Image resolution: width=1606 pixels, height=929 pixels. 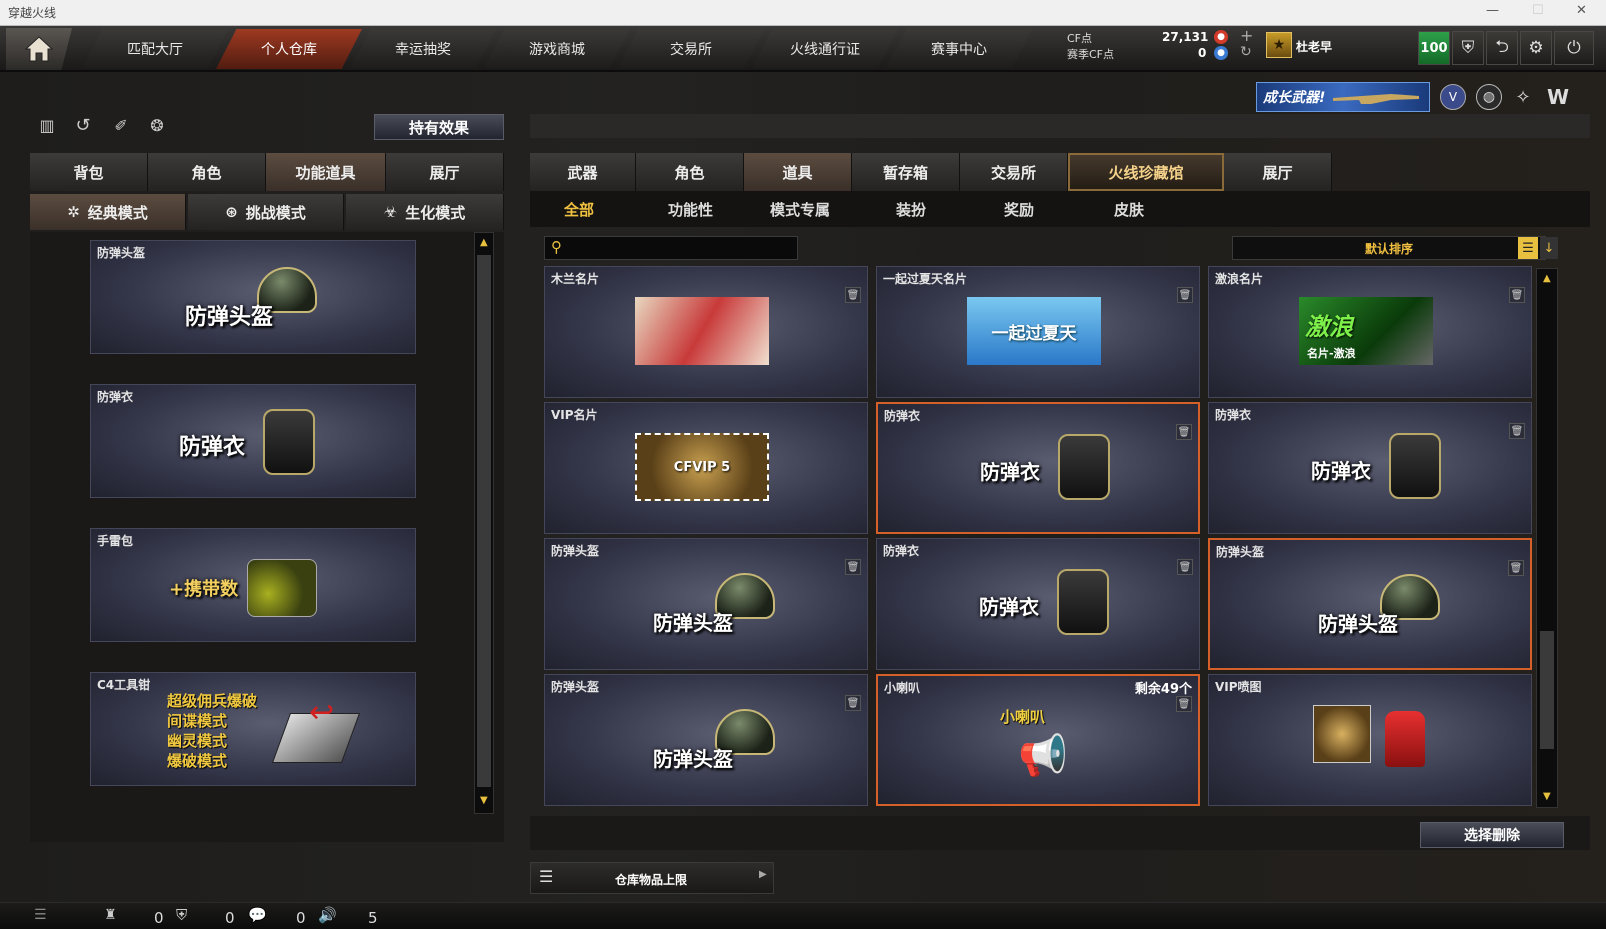 I want to click on home-button, so click(x=39, y=49).